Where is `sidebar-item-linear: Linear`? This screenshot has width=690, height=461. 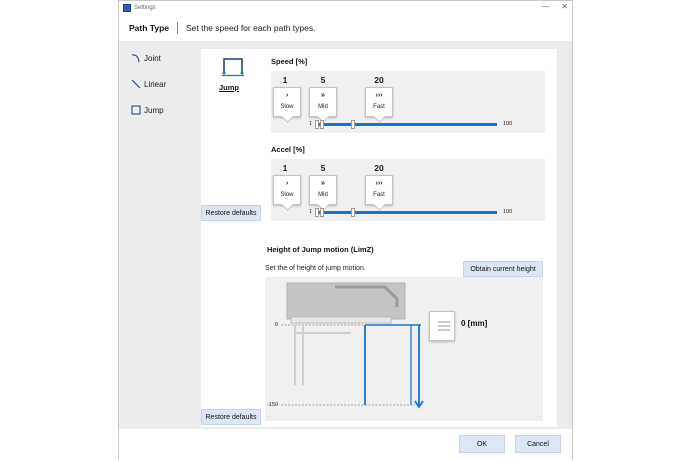 sidebar-item-linear: Linear is located at coordinates (160, 84).